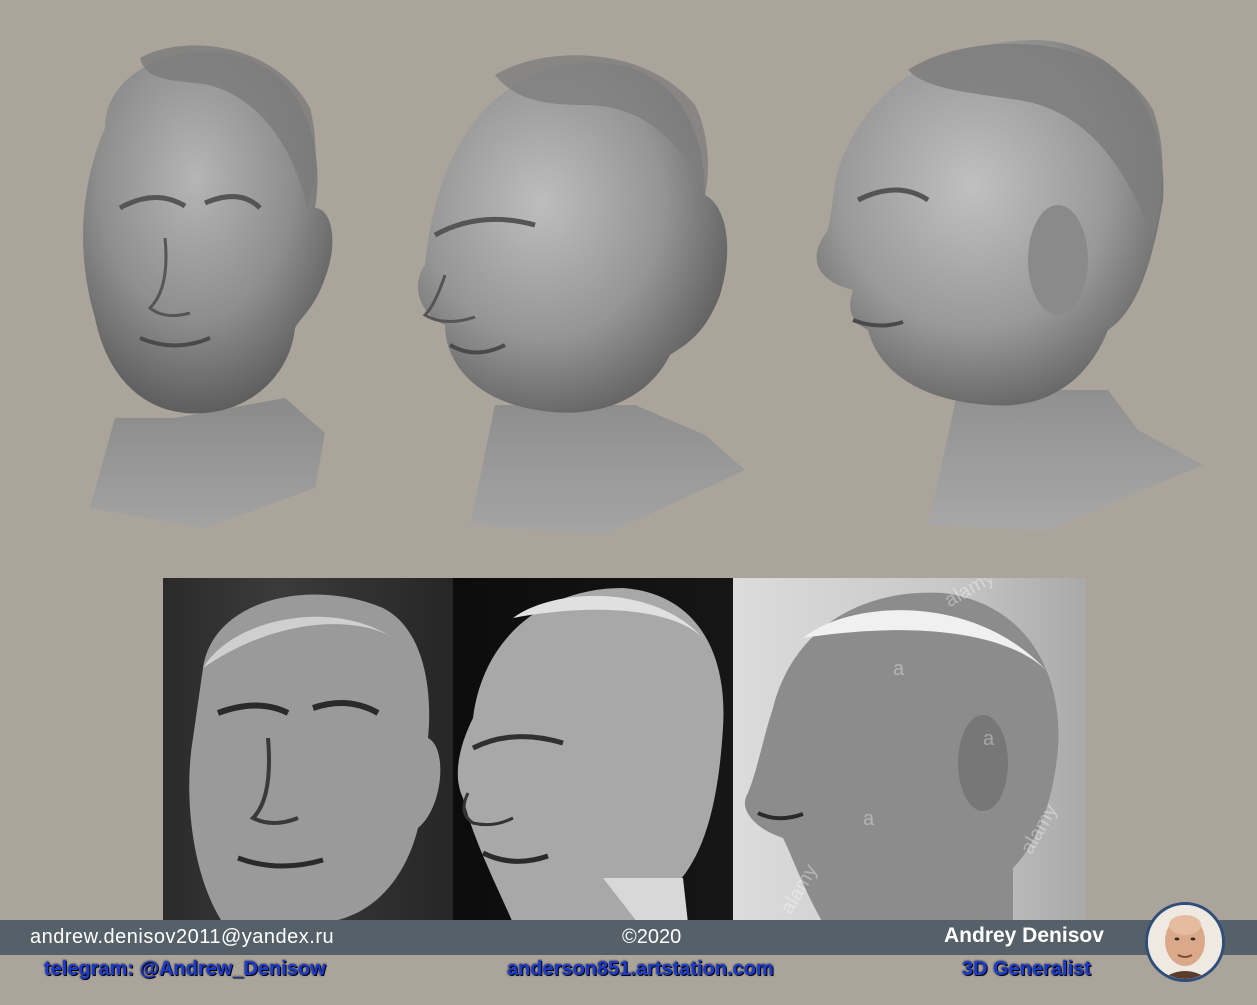 This screenshot has height=1005, width=1257. What do you see at coordinates (652, 937) in the screenshot?
I see `copyright: ©2020` at bounding box center [652, 937].